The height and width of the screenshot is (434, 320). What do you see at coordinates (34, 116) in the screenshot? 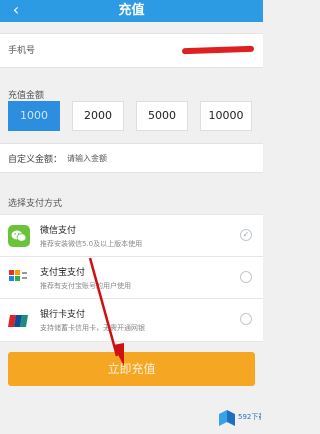
I see `amount-option-1000: 1000` at bounding box center [34, 116].